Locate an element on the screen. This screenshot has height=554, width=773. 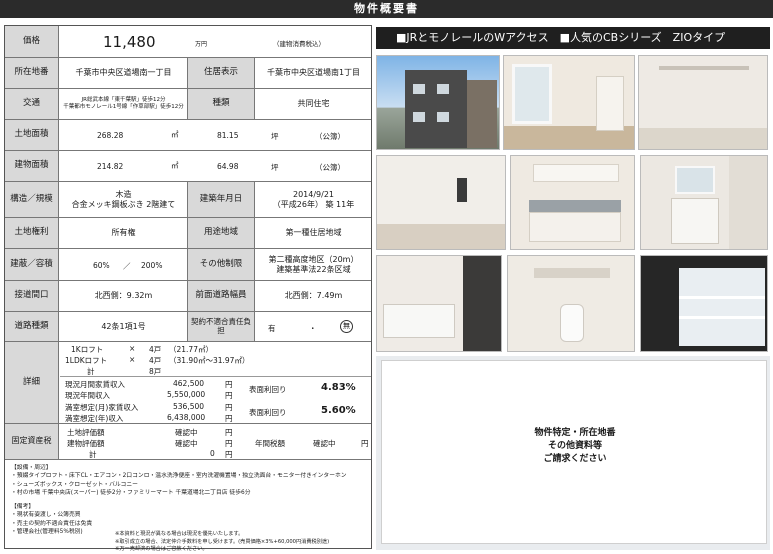
unit-type-1ldk: 1LDKロフト is located at coordinates (86, 360).